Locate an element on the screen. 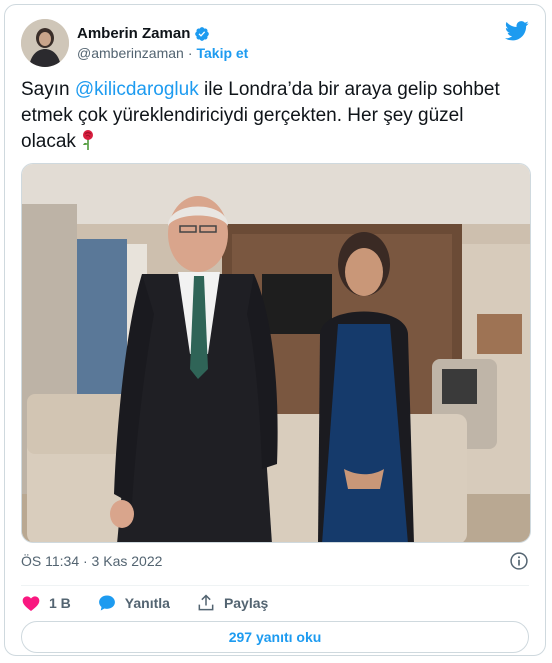 Image resolution: width=552 pixels, height=663 pixels. heart-icon is located at coordinates (31, 603).